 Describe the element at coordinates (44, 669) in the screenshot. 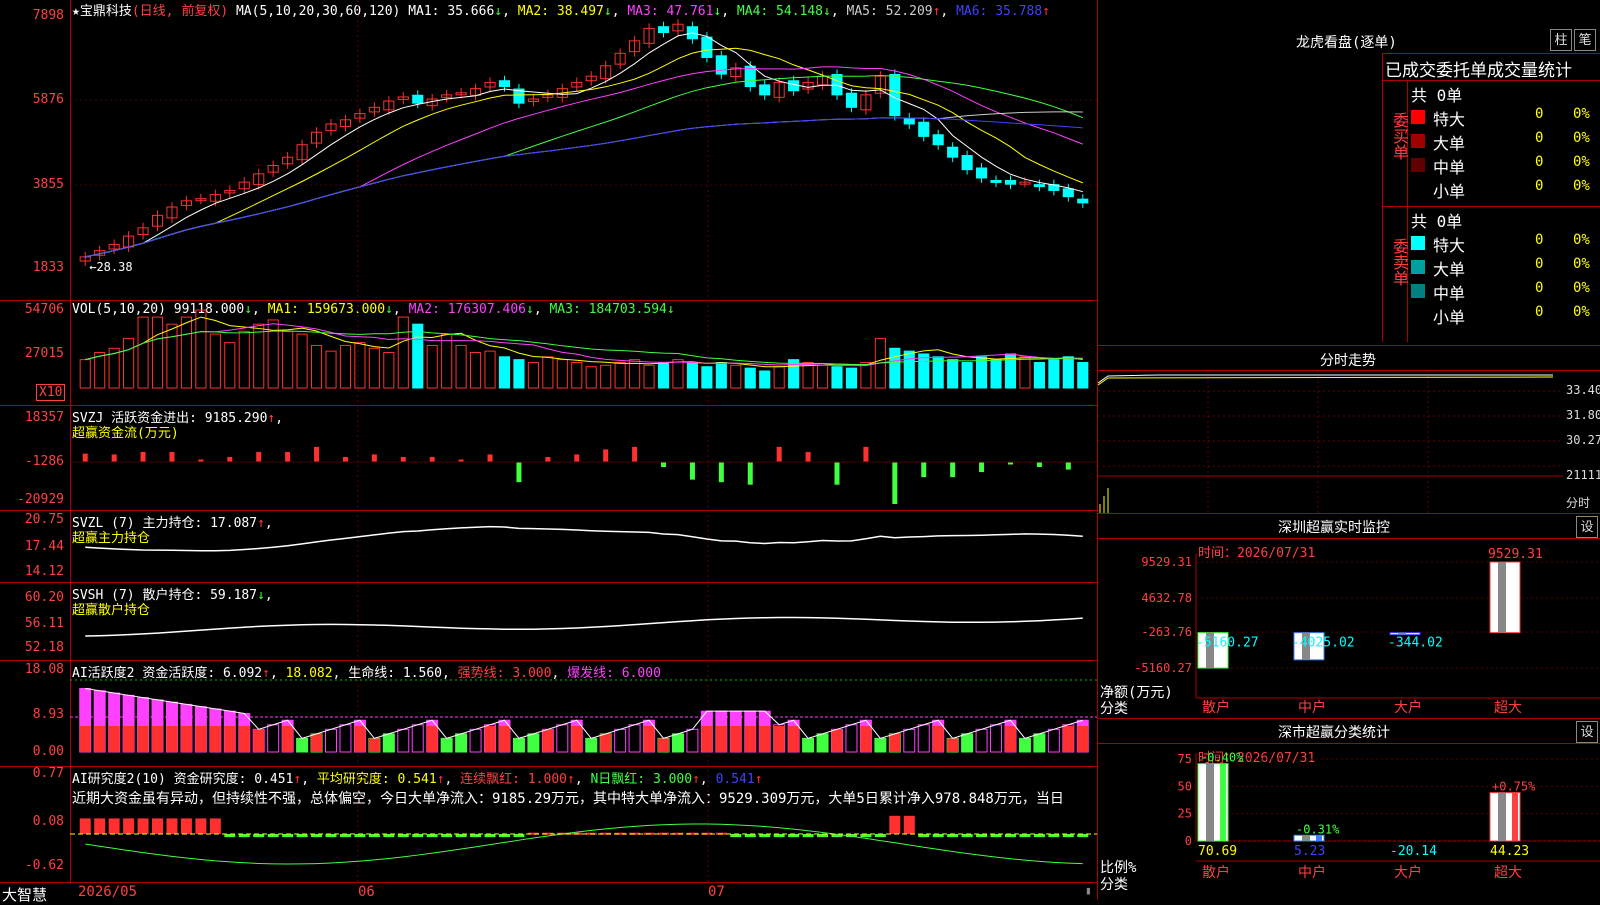

I see `y-tick-label: 18.08` at that location.